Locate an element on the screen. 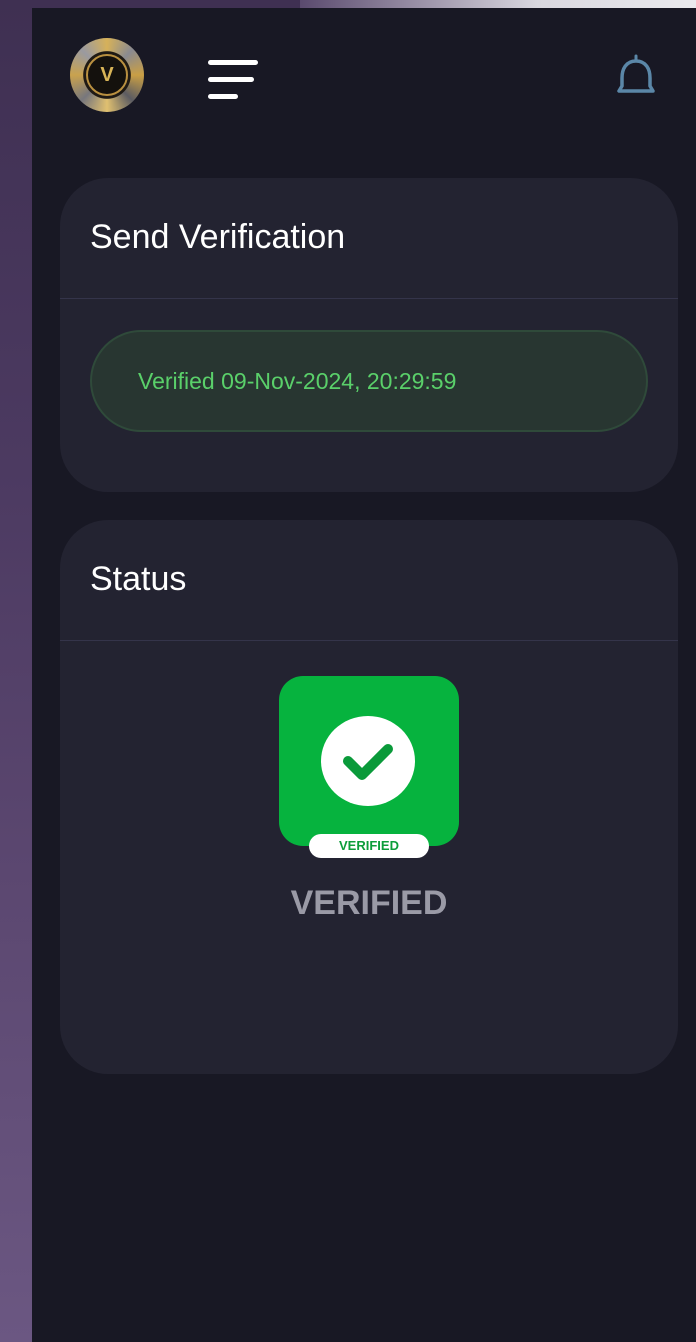  logo-letter: V is located at coordinates (107, 75).